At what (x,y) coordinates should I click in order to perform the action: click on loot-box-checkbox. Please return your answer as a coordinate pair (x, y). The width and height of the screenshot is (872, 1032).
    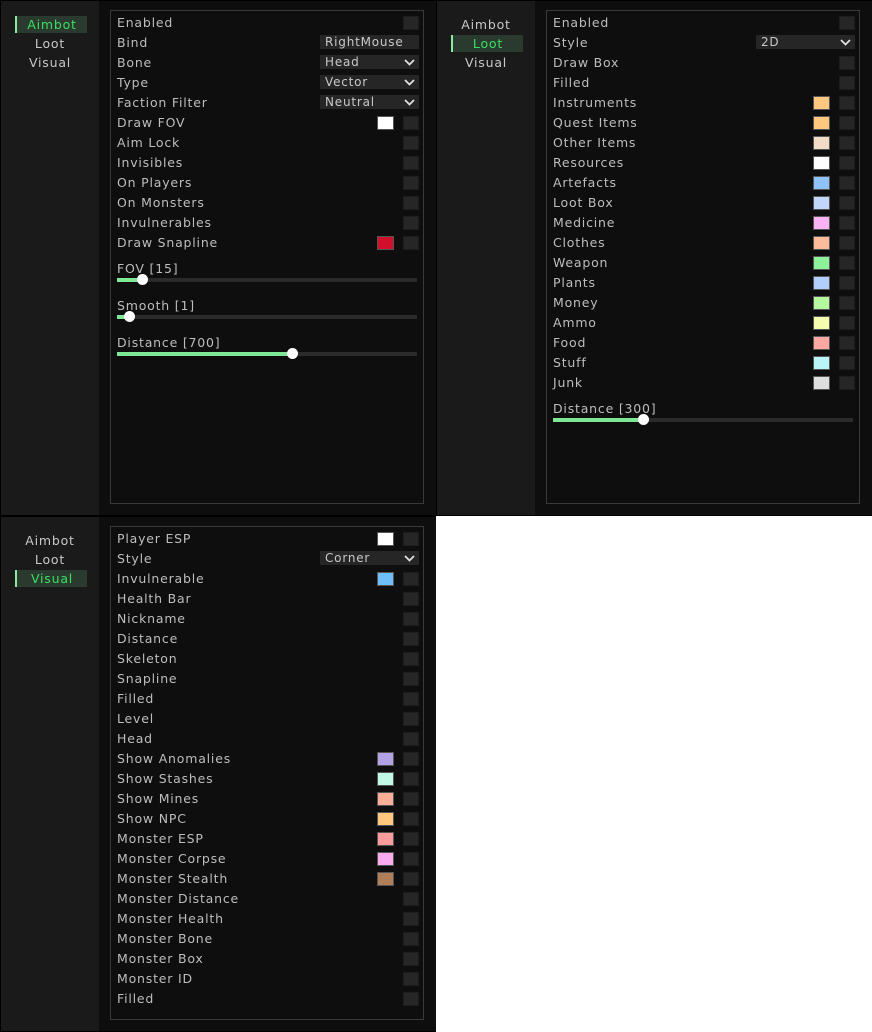
    Looking at the image, I should click on (847, 203).